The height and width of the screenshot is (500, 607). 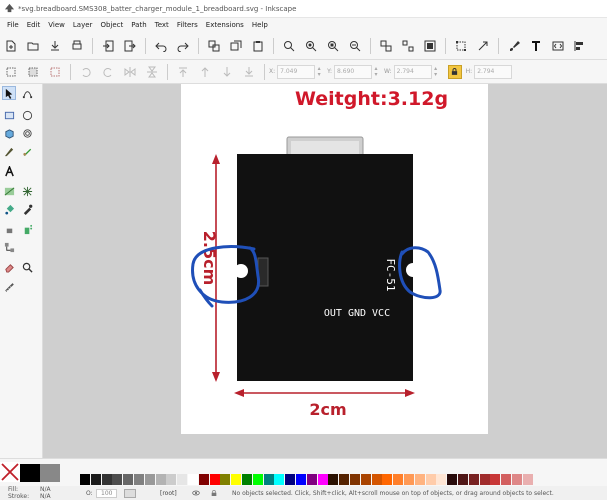 I want to click on lock-proportions-button, so click(x=454, y=71).